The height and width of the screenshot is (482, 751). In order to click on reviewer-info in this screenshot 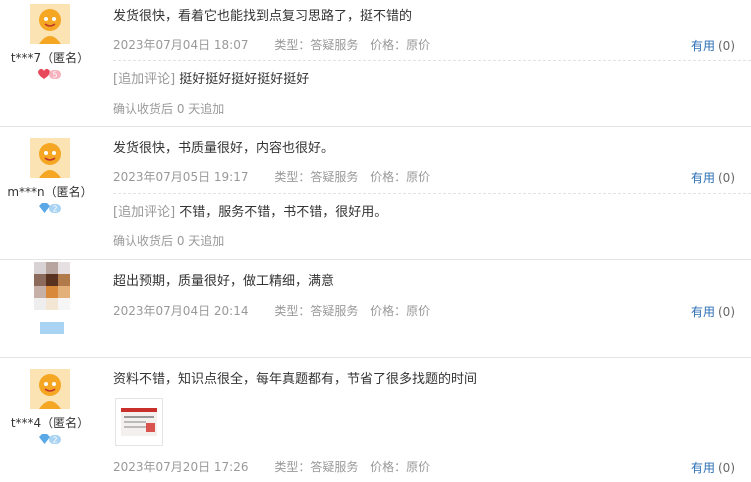, I will do `click(50, 304)`.